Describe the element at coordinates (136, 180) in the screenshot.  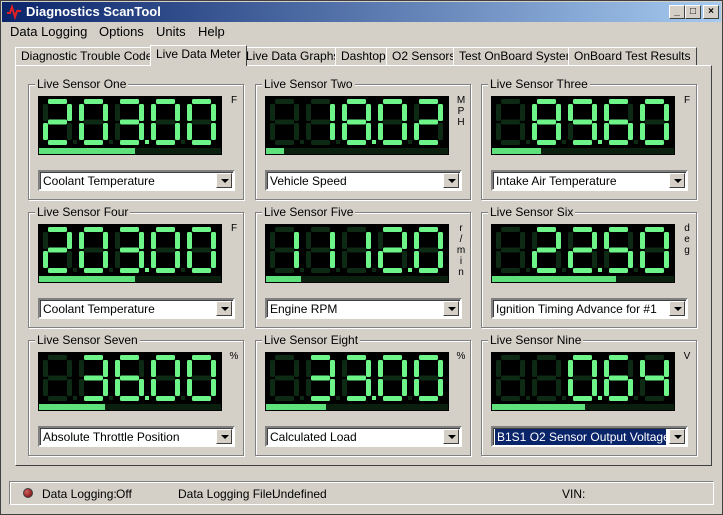
I see `sensor-one-select: Coolant Temperature` at that location.